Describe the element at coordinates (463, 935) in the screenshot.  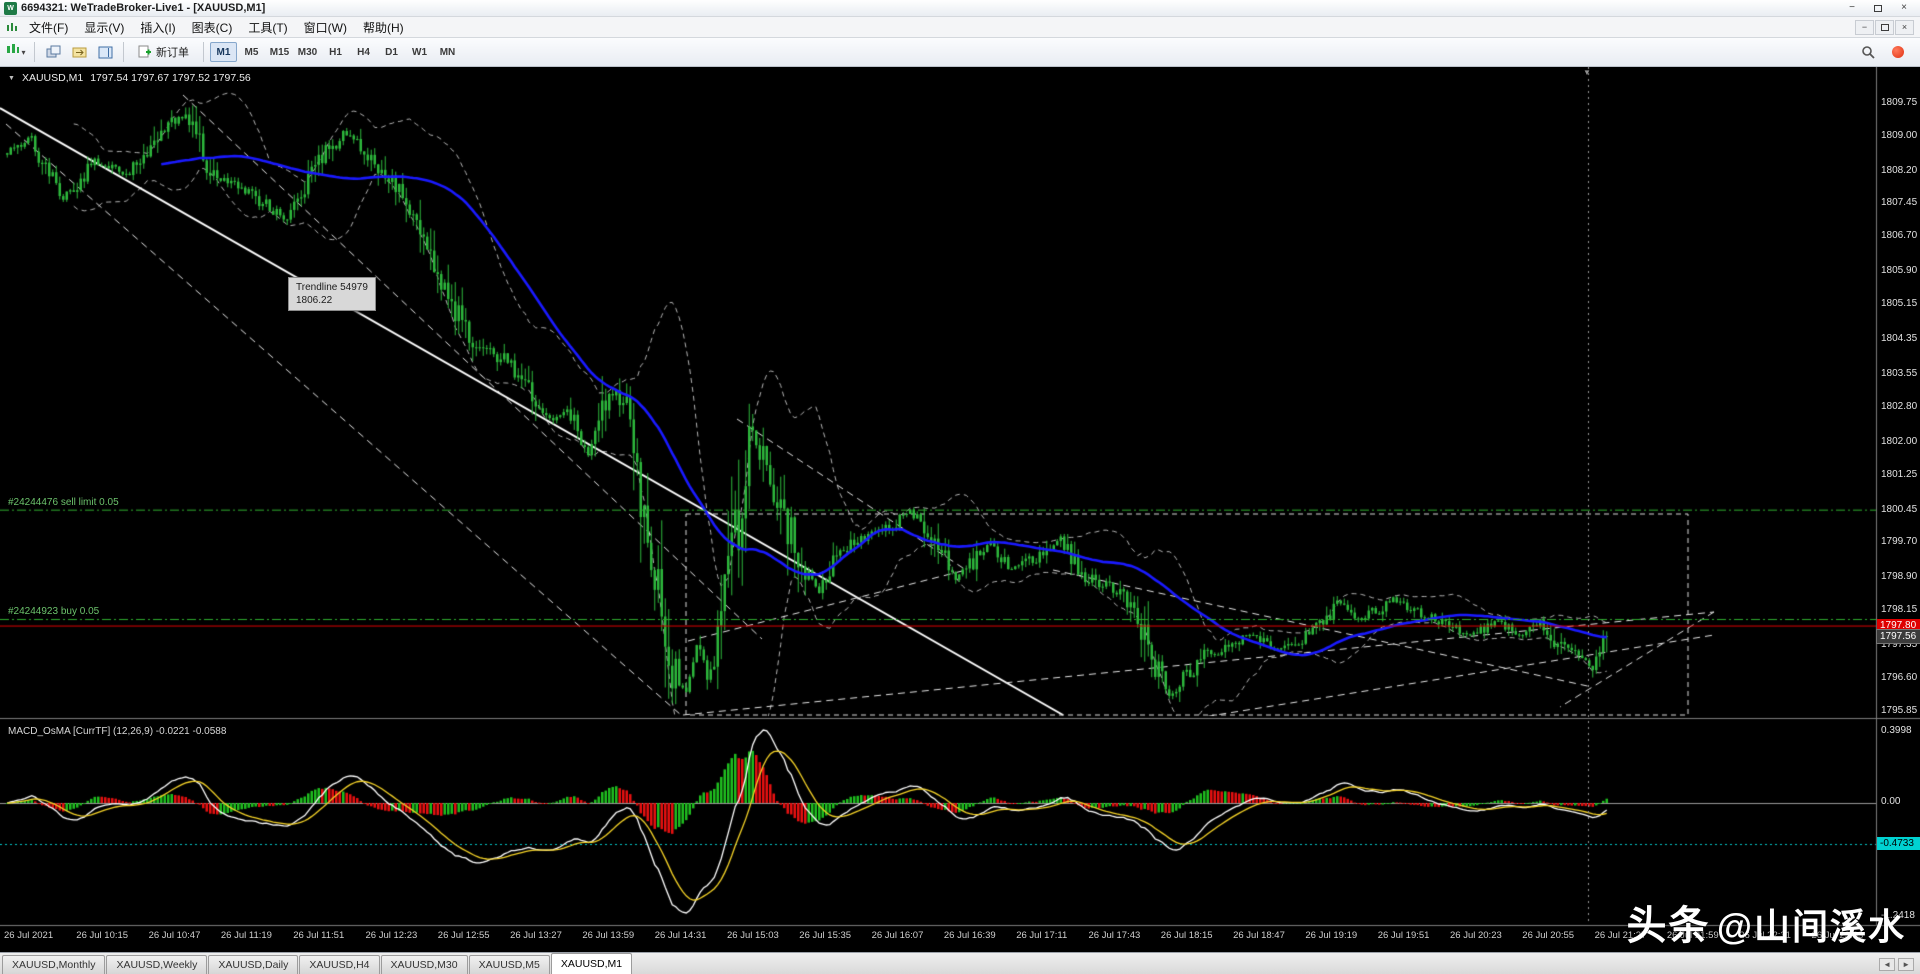
I see `time-label: 26 Jul 12:55` at that location.